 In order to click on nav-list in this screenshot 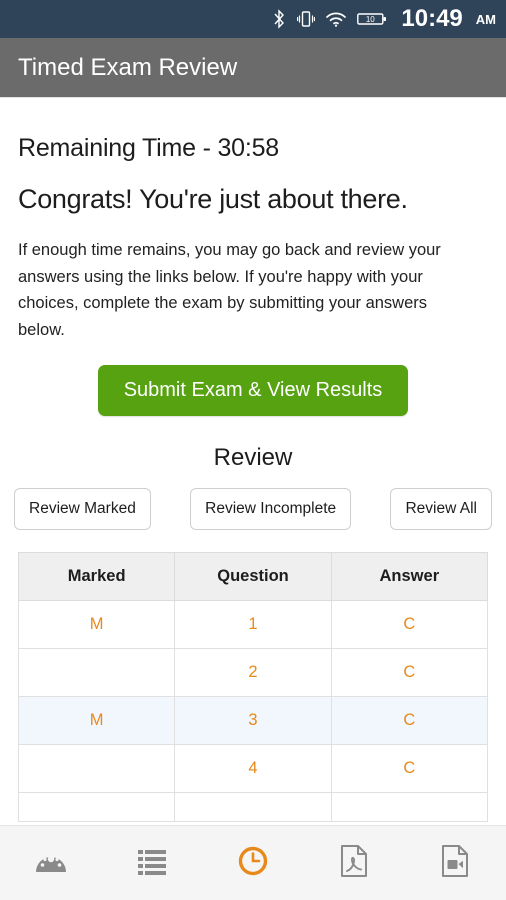, I will do `click(151, 863)`.